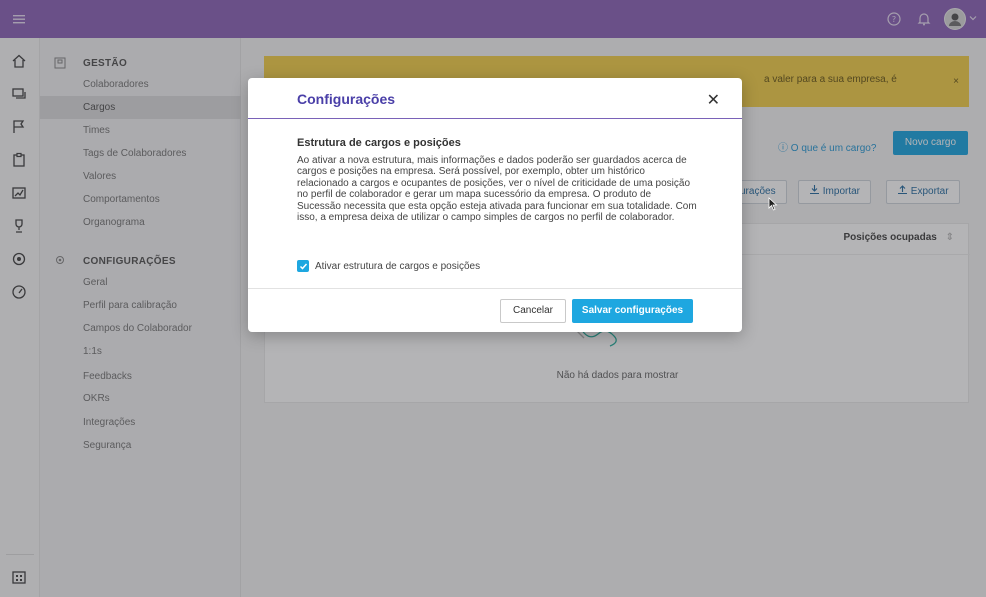  What do you see at coordinates (346, 99) in the screenshot?
I see `modal-title: Configurações` at bounding box center [346, 99].